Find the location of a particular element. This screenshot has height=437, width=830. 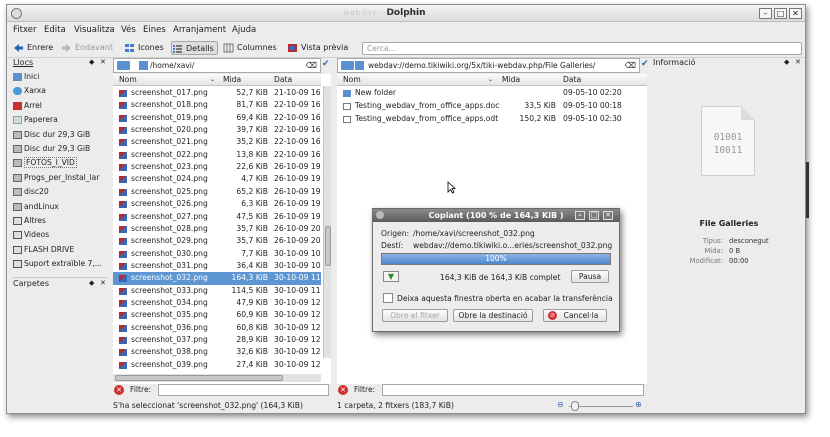

place-fotos: FOTOS_I_VID is located at coordinates (57, 163).